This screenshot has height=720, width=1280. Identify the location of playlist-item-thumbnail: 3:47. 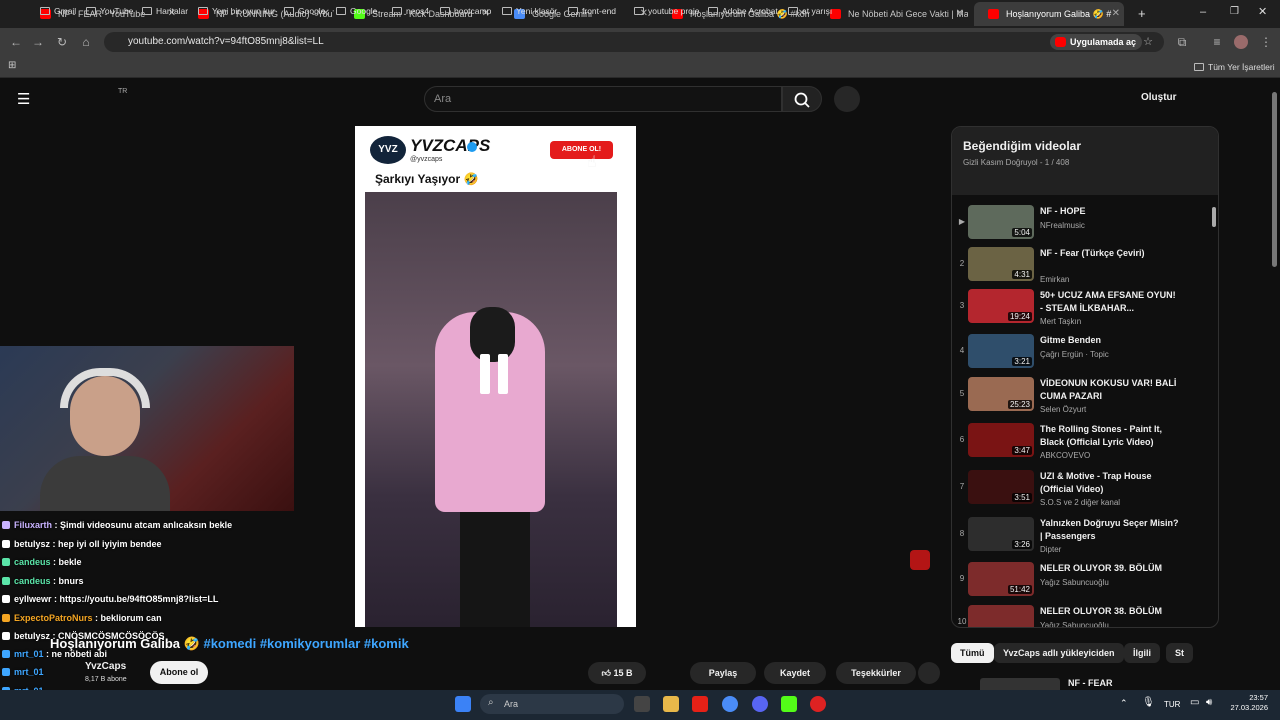
(1001, 440).